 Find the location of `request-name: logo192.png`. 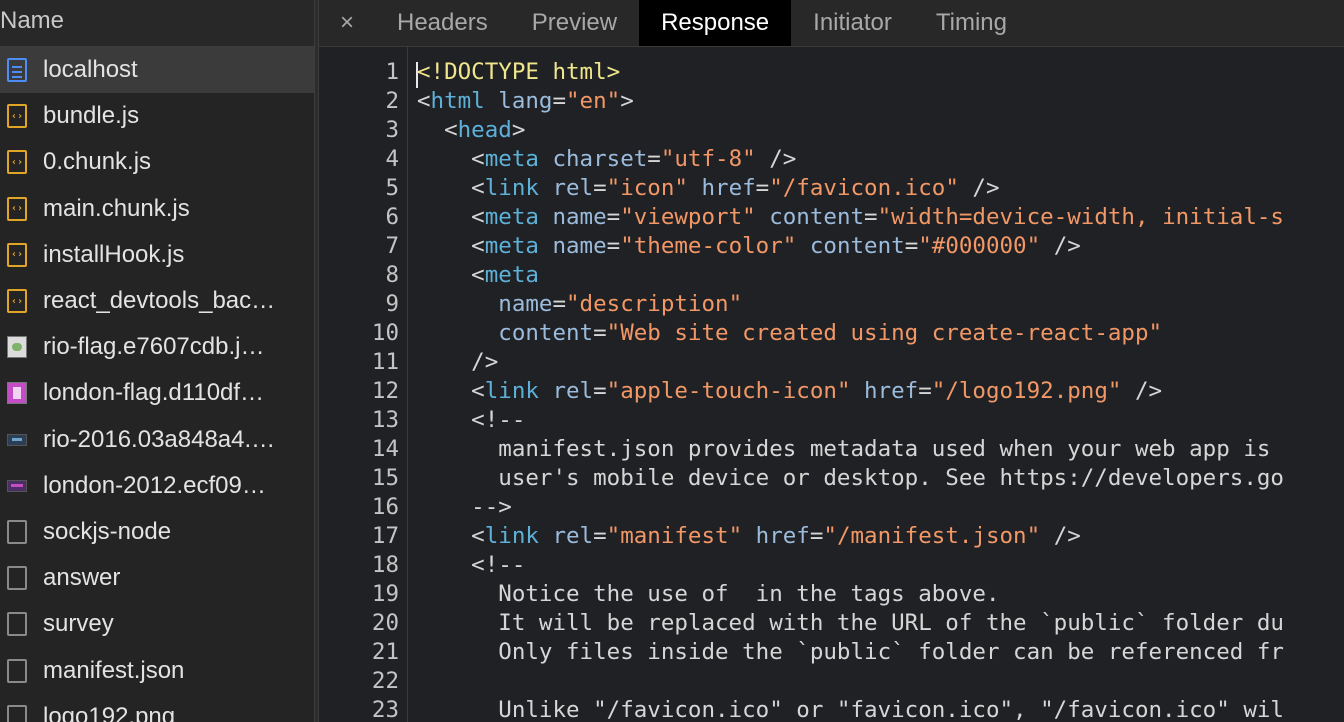

request-name: logo192.png is located at coordinates (109, 712).